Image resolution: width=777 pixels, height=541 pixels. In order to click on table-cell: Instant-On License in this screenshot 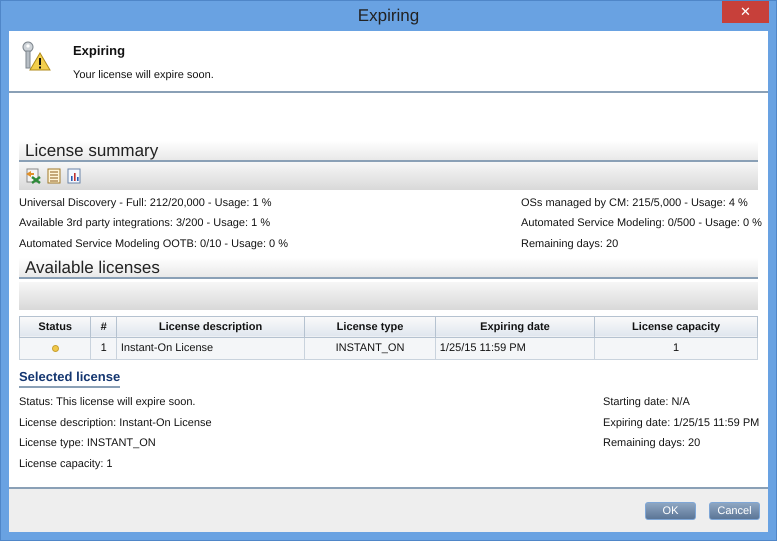, I will do `click(210, 349)`.